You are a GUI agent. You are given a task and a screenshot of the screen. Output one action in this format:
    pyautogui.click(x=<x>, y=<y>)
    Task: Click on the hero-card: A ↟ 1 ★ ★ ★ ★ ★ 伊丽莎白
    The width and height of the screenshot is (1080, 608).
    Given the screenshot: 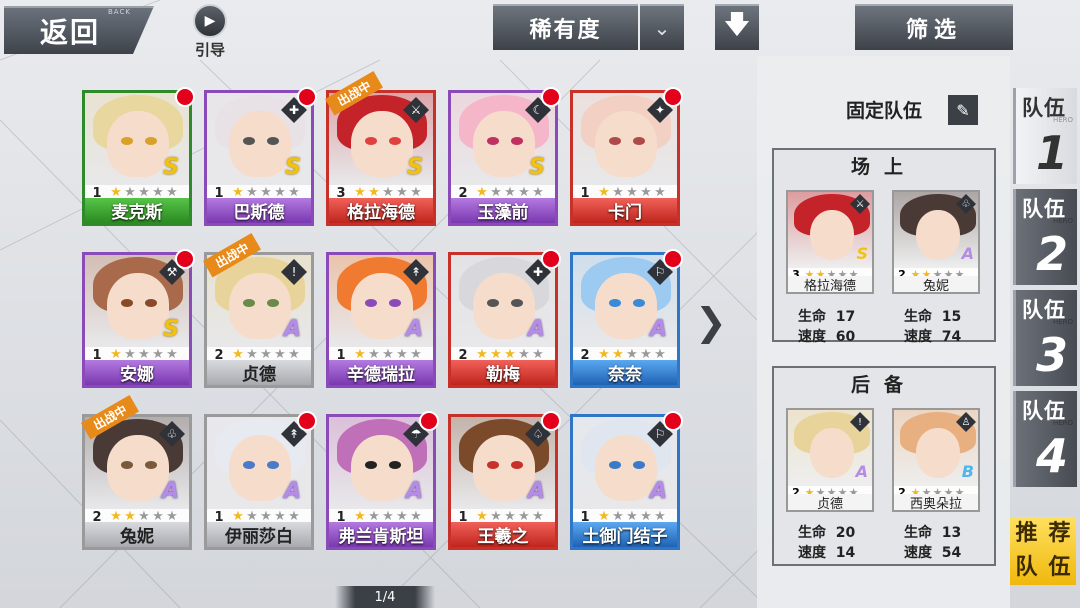 What is the action you would take?
    pyautogui.click(x=260, y=480)
    